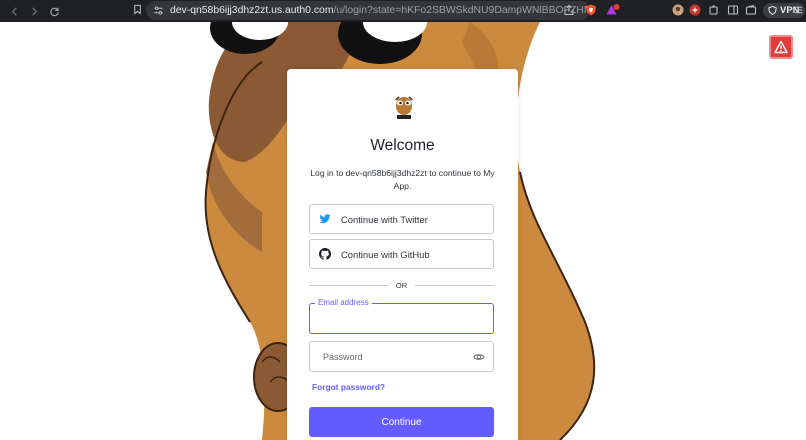 This screenshot has width=806, height=440. Describe the element at coordinates (343, 356) in the screenshot. I see `password-placeholder: Password` at that location.